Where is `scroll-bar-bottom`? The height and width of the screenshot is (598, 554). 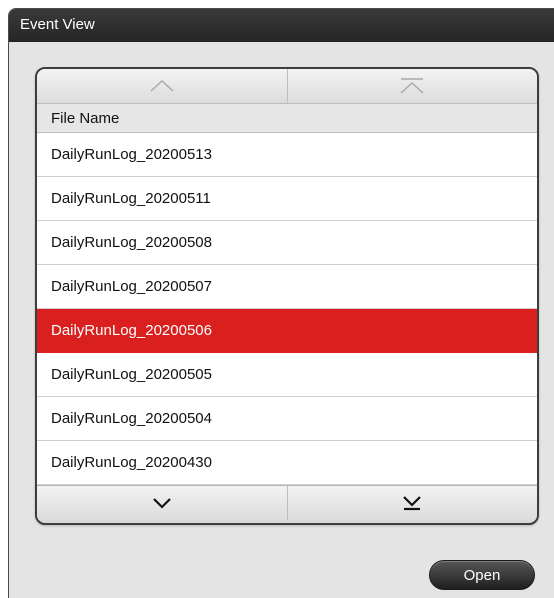 scroll-bar-bottom is located at coordinates (287, 502).